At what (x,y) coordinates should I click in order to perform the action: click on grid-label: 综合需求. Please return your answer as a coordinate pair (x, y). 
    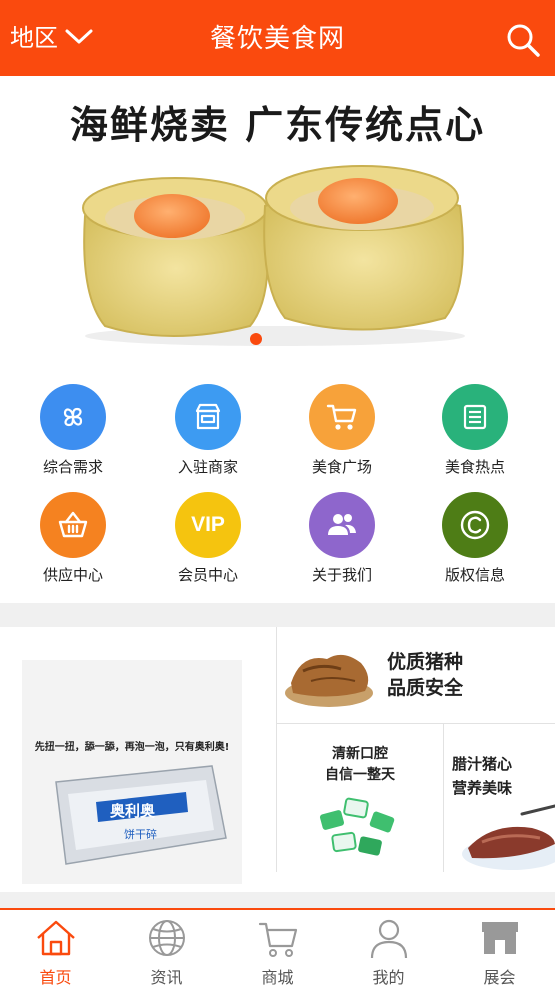
    Looking at the image, I should click on (72, 467).